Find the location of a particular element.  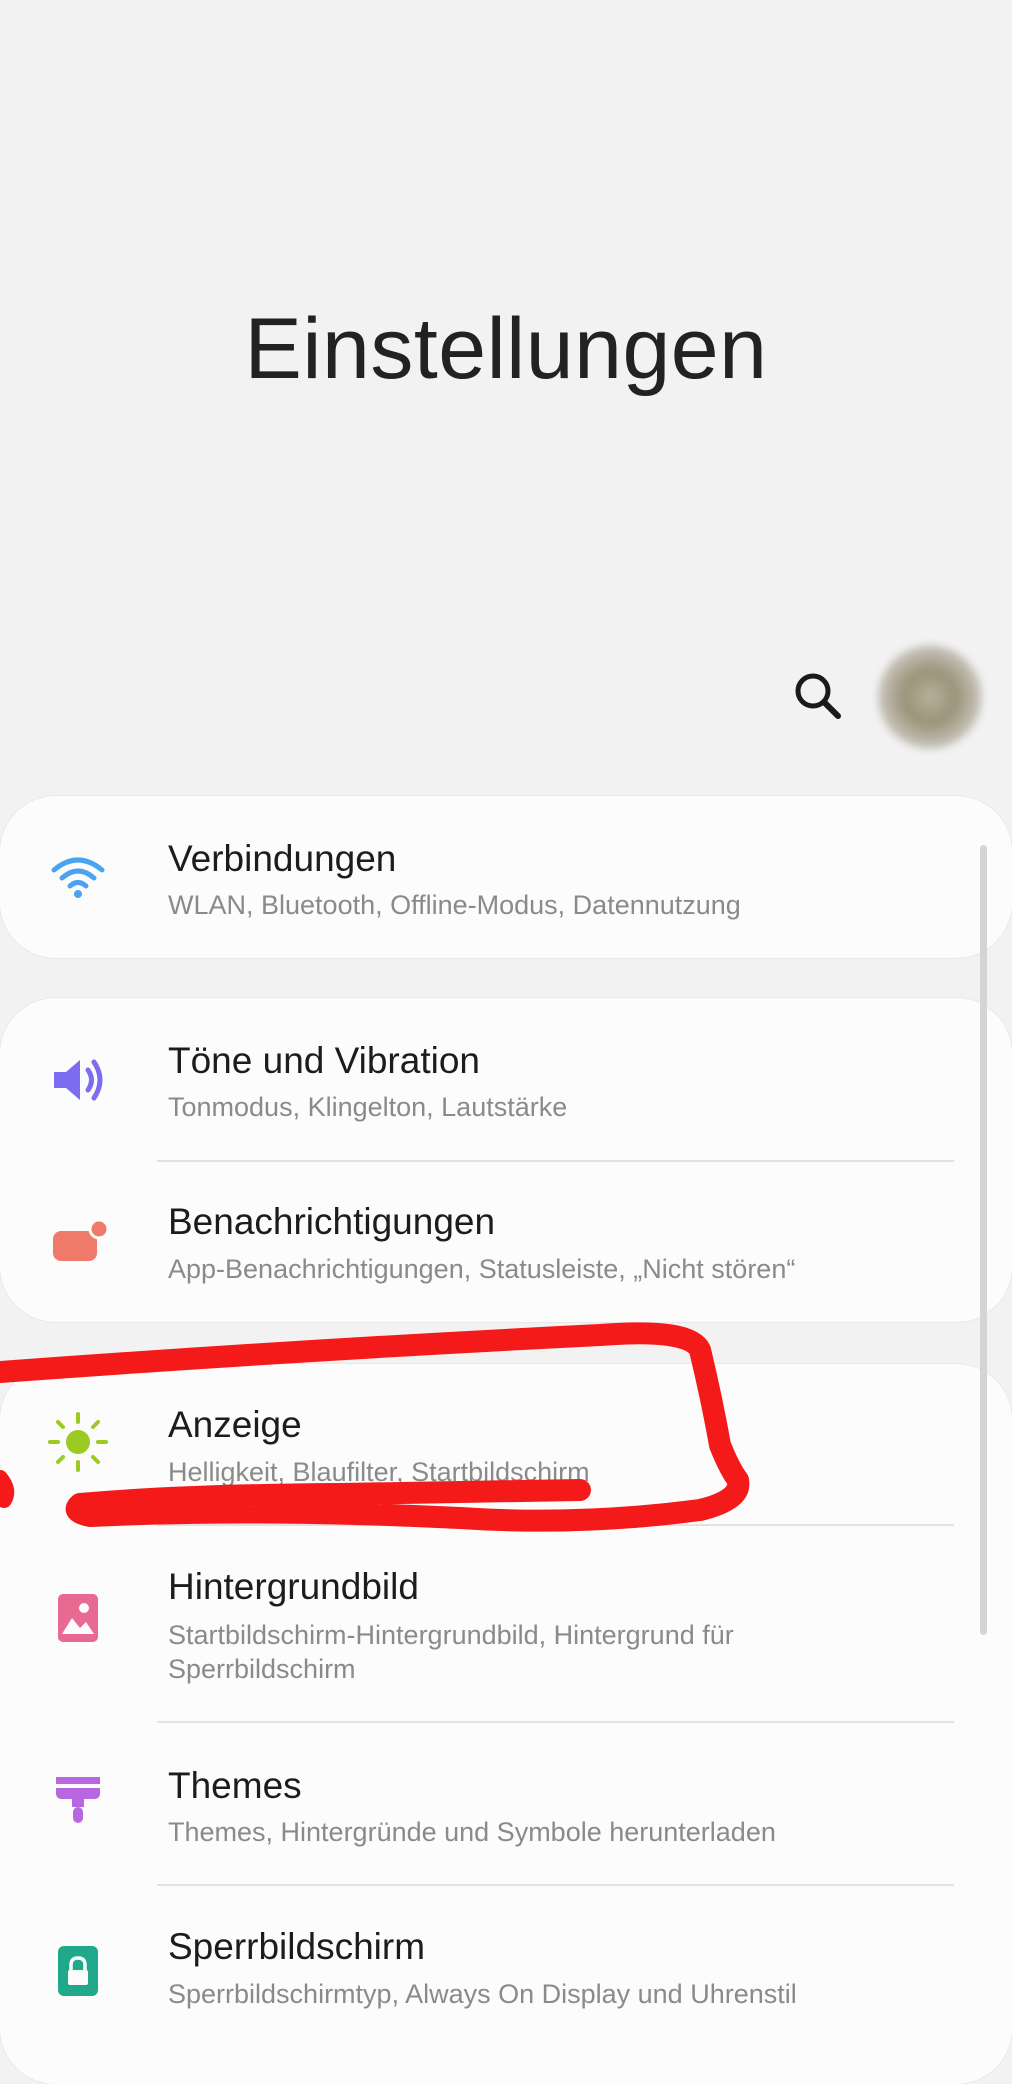

avatar is located at coordinates (930, 697).